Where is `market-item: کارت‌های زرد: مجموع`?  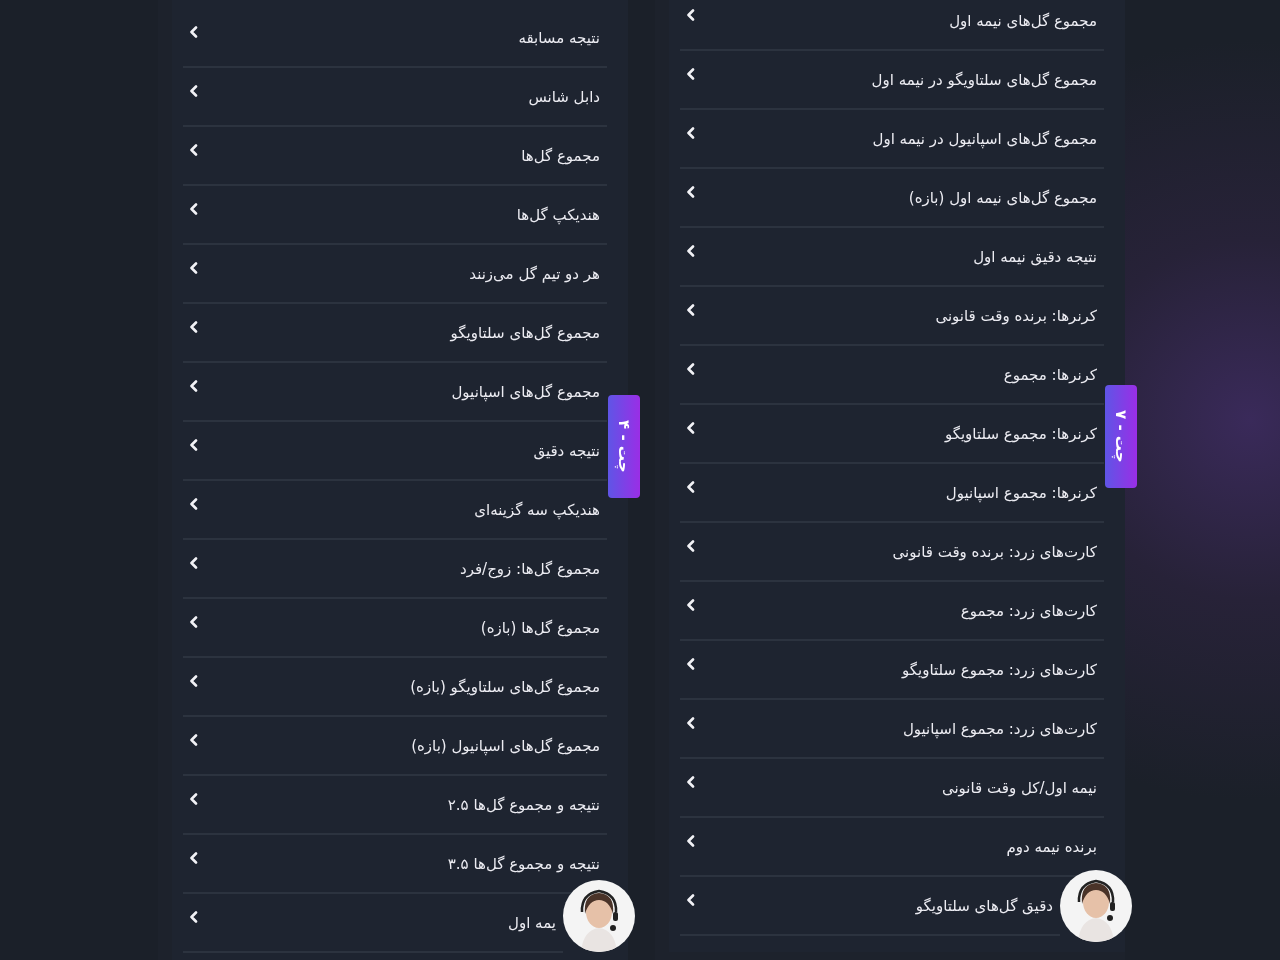
market-item: کارت‌های زرد: مجموع is located at coordinates (892, 611).